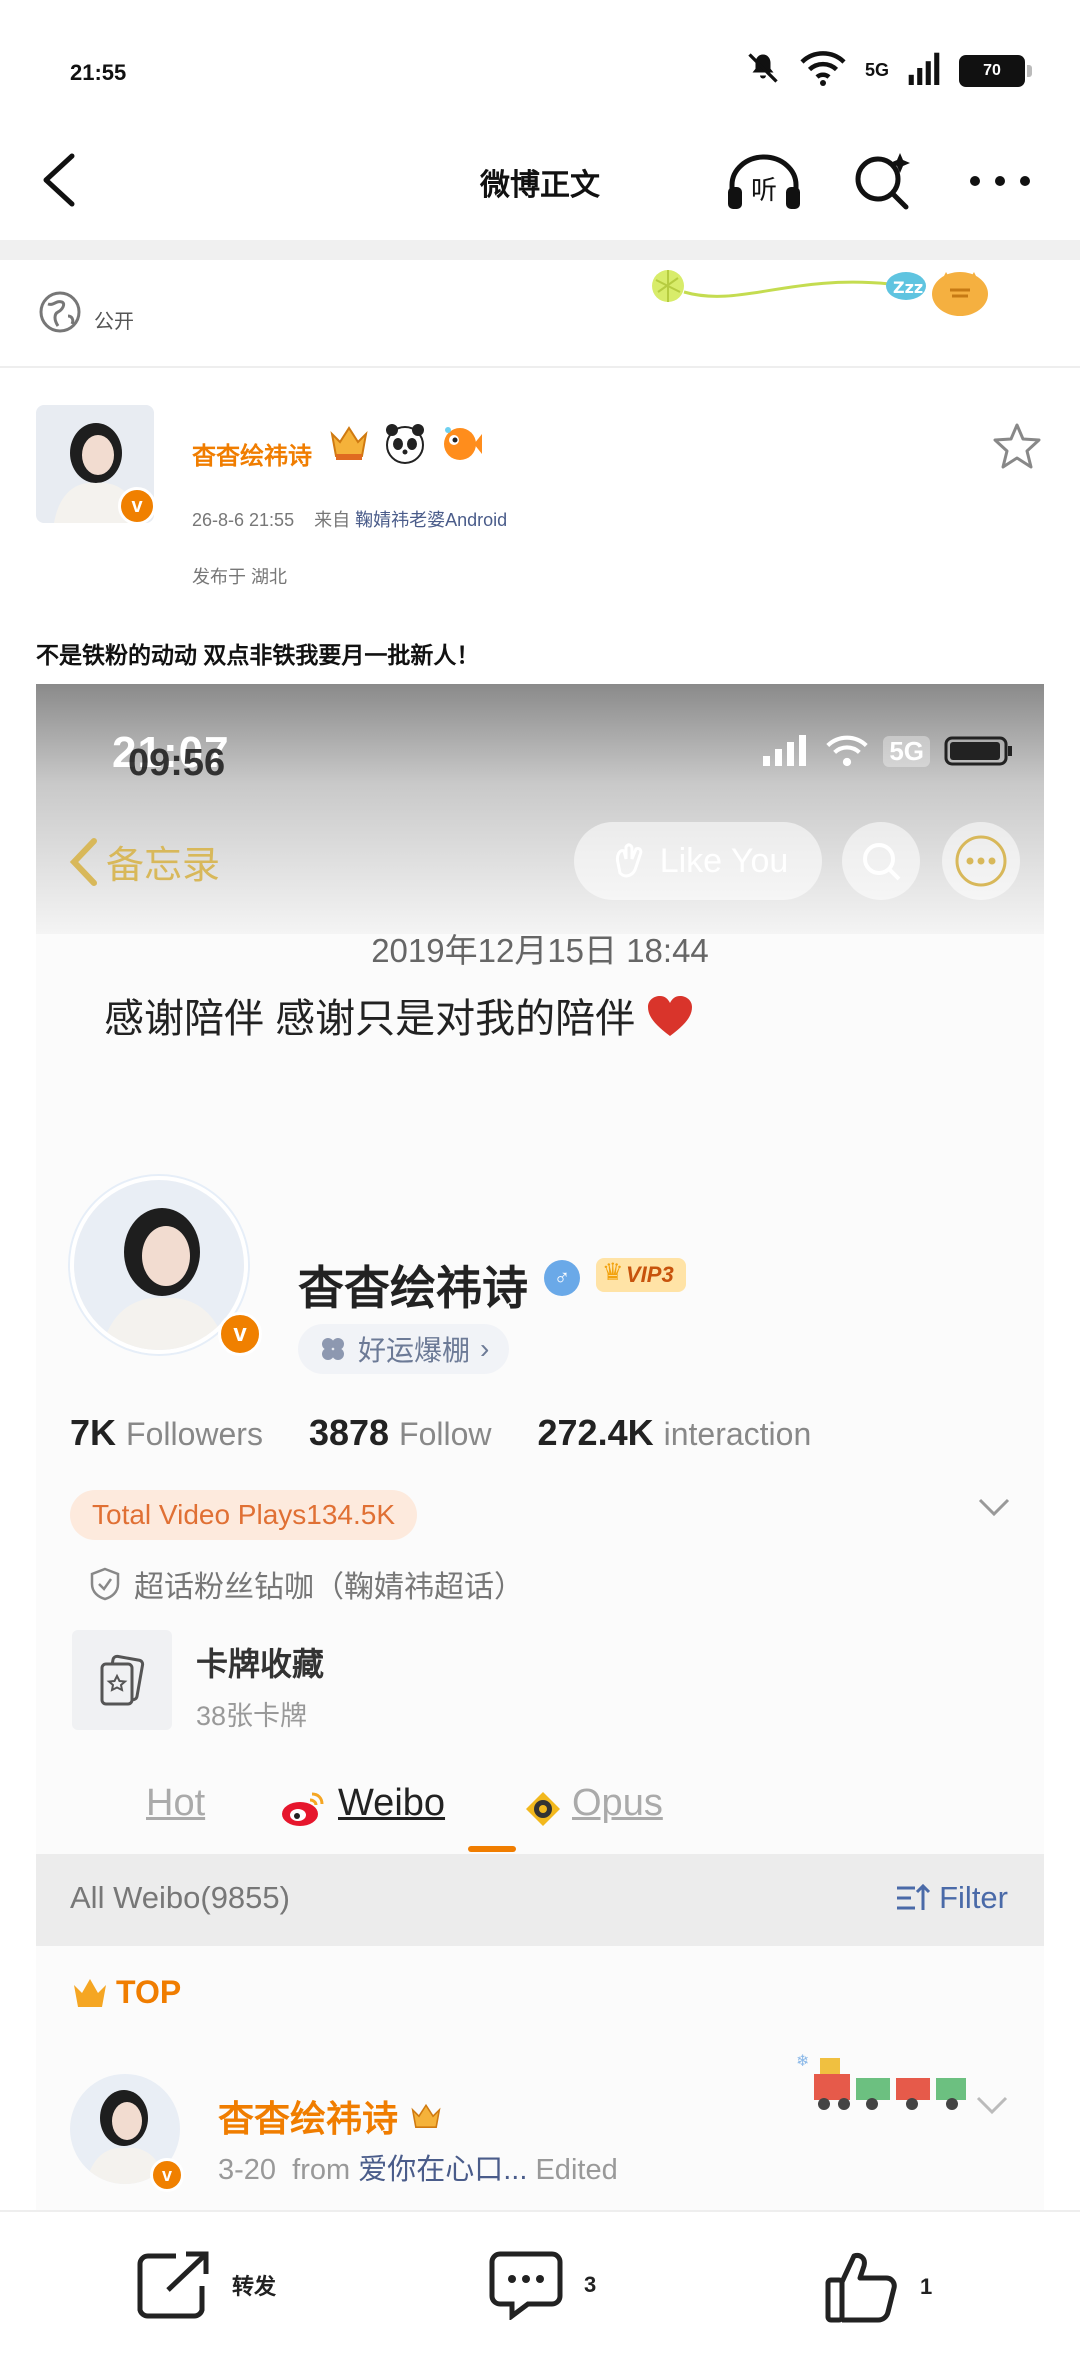 The image size is (1080, 2372). I want to click on follow-stat: 3878 Follow, so click(400, 1433).